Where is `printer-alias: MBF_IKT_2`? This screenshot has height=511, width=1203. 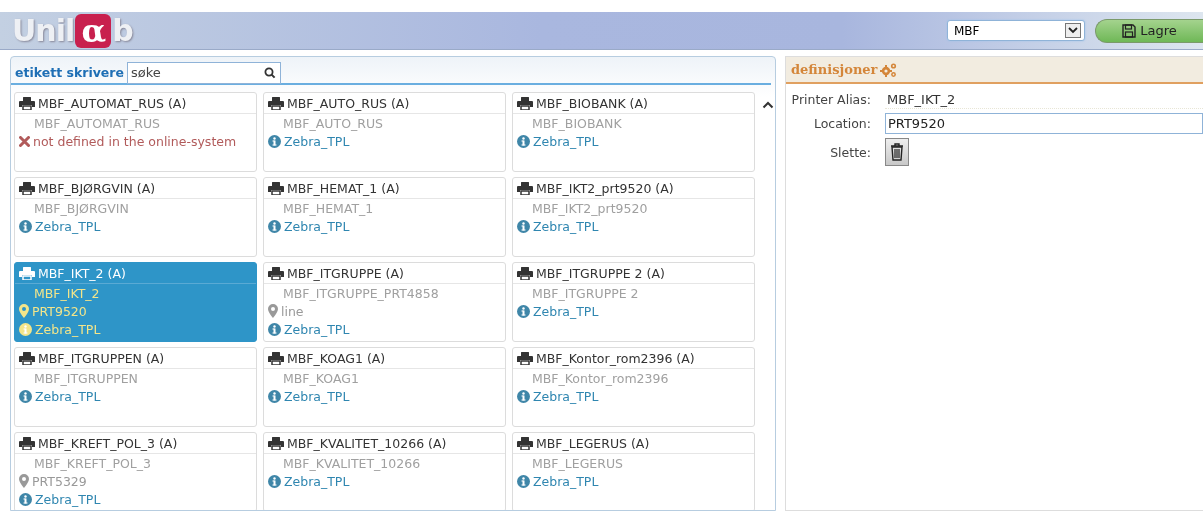
printer-alias: MBF_IKT_2 is located at coordinates (67, 293).